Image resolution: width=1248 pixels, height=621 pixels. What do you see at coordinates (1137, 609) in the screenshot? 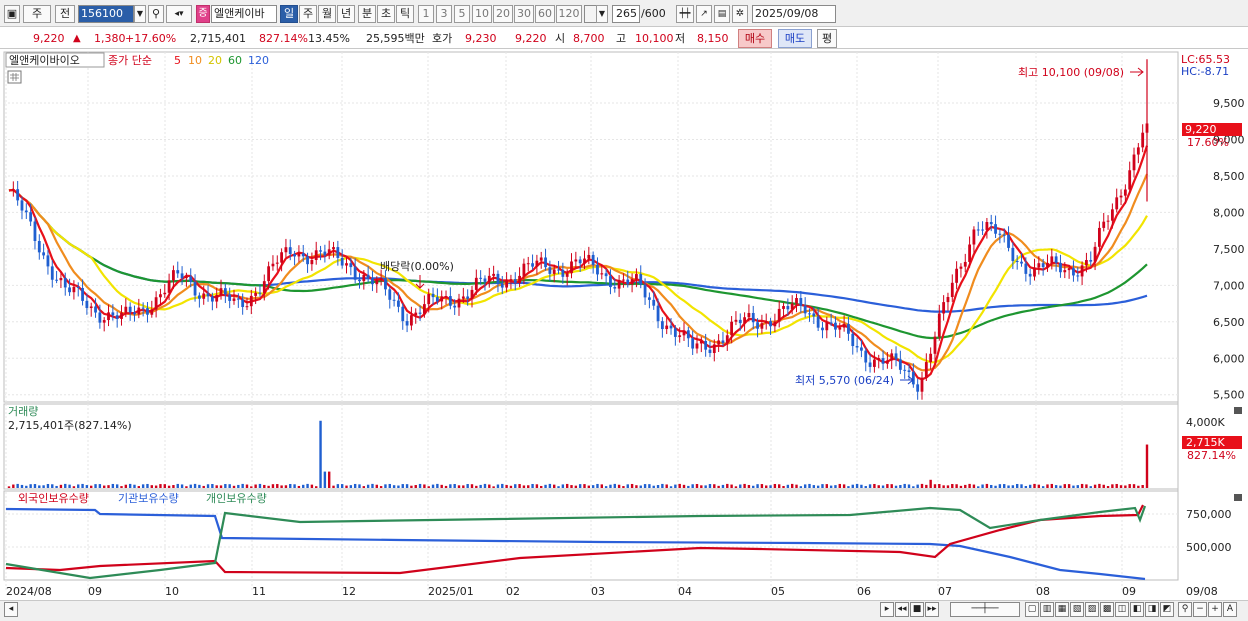
I see `tool-h-icon: ◧` at bounding box center [1137, 609].